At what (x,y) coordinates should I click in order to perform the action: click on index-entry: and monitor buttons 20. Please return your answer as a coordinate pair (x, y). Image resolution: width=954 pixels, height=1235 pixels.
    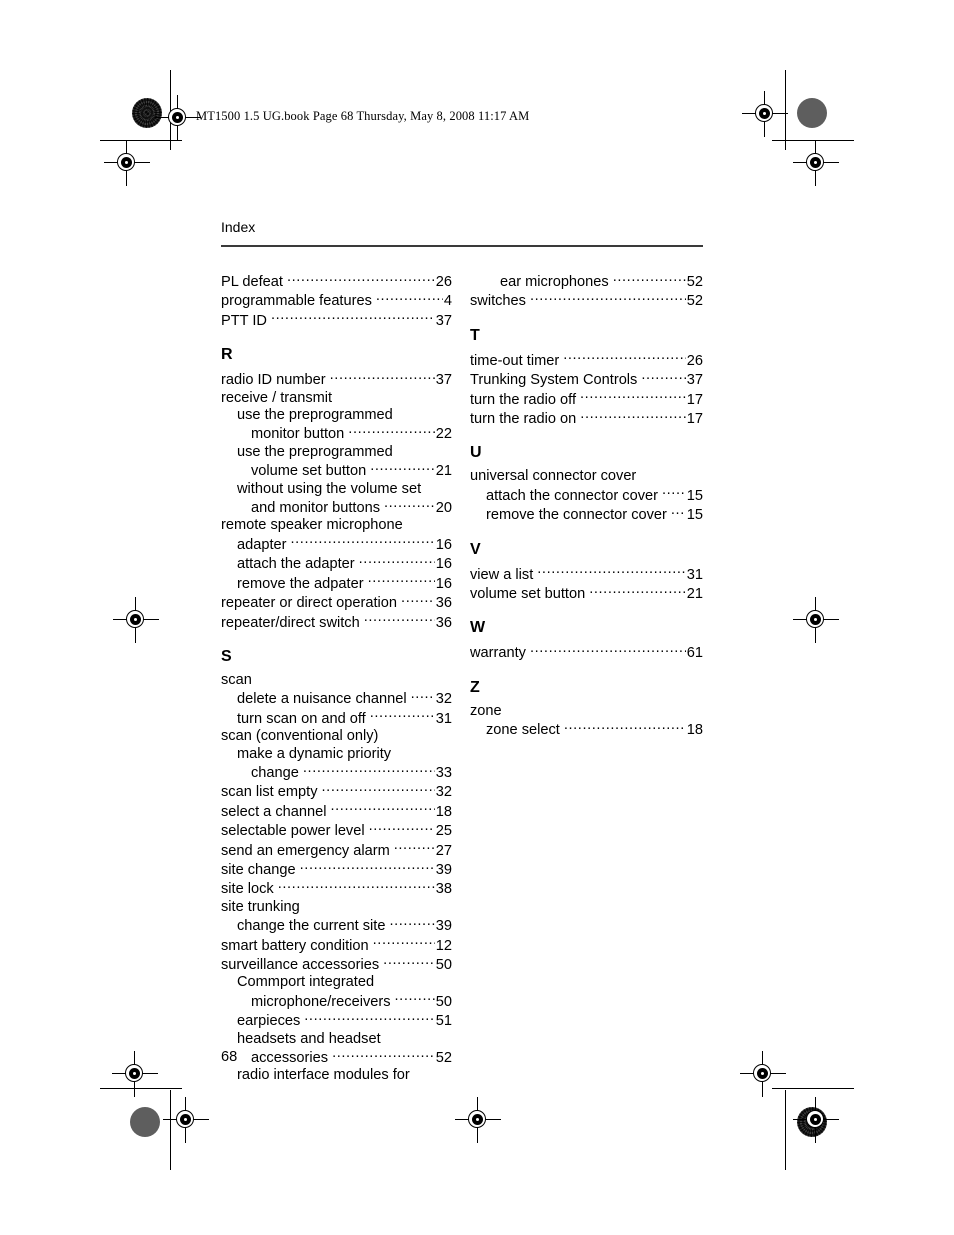
    Looking at the image, I should click on (336, 507).